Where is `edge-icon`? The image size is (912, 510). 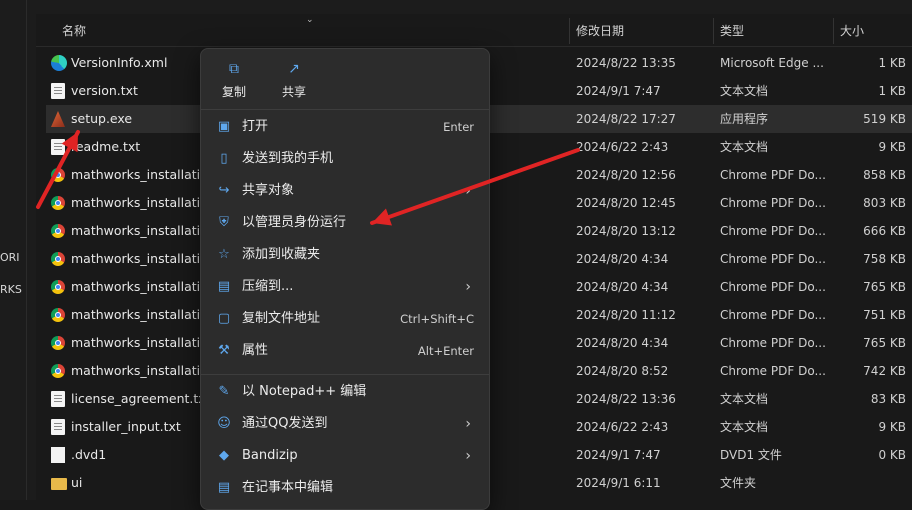
edge-icon is located at coordinates (59, 63).